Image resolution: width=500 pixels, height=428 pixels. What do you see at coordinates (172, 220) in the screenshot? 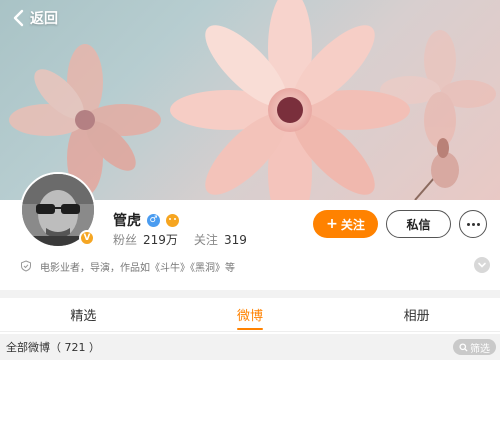
I see `emoji-icon` at bounding box center [172, 220].